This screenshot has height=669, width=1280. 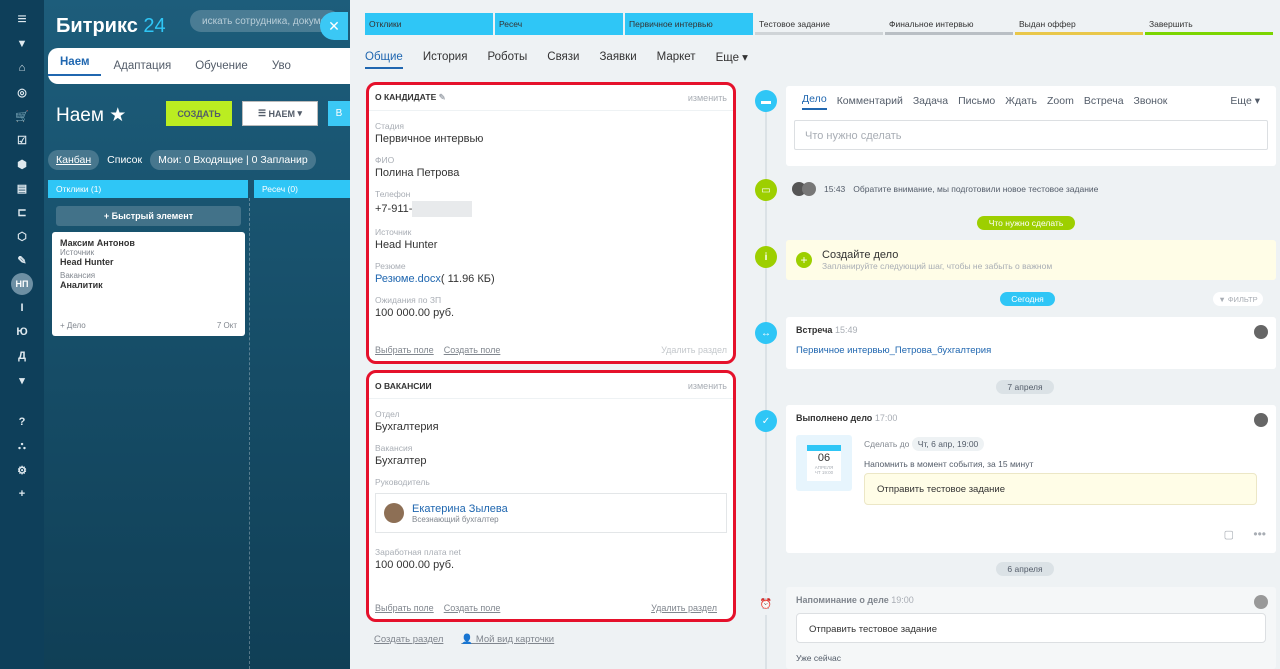 I want to click on avatar: НП, so click(x=22, y=284).